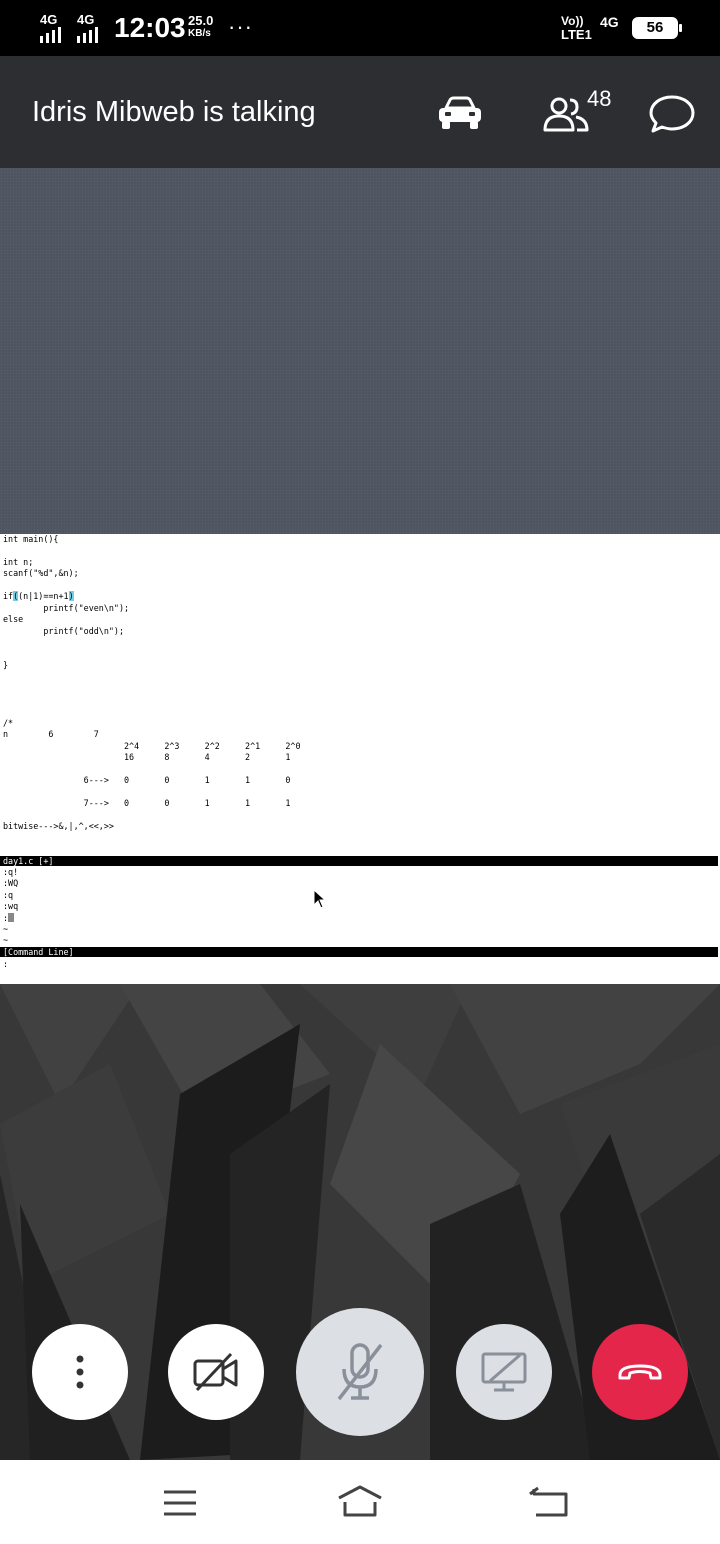 Image resolution: width=720 pixels, height=1544 pixels. Describe the element at coordinates (609, 22) in the screenshot. I see `network-type-3: 4G` at that location.